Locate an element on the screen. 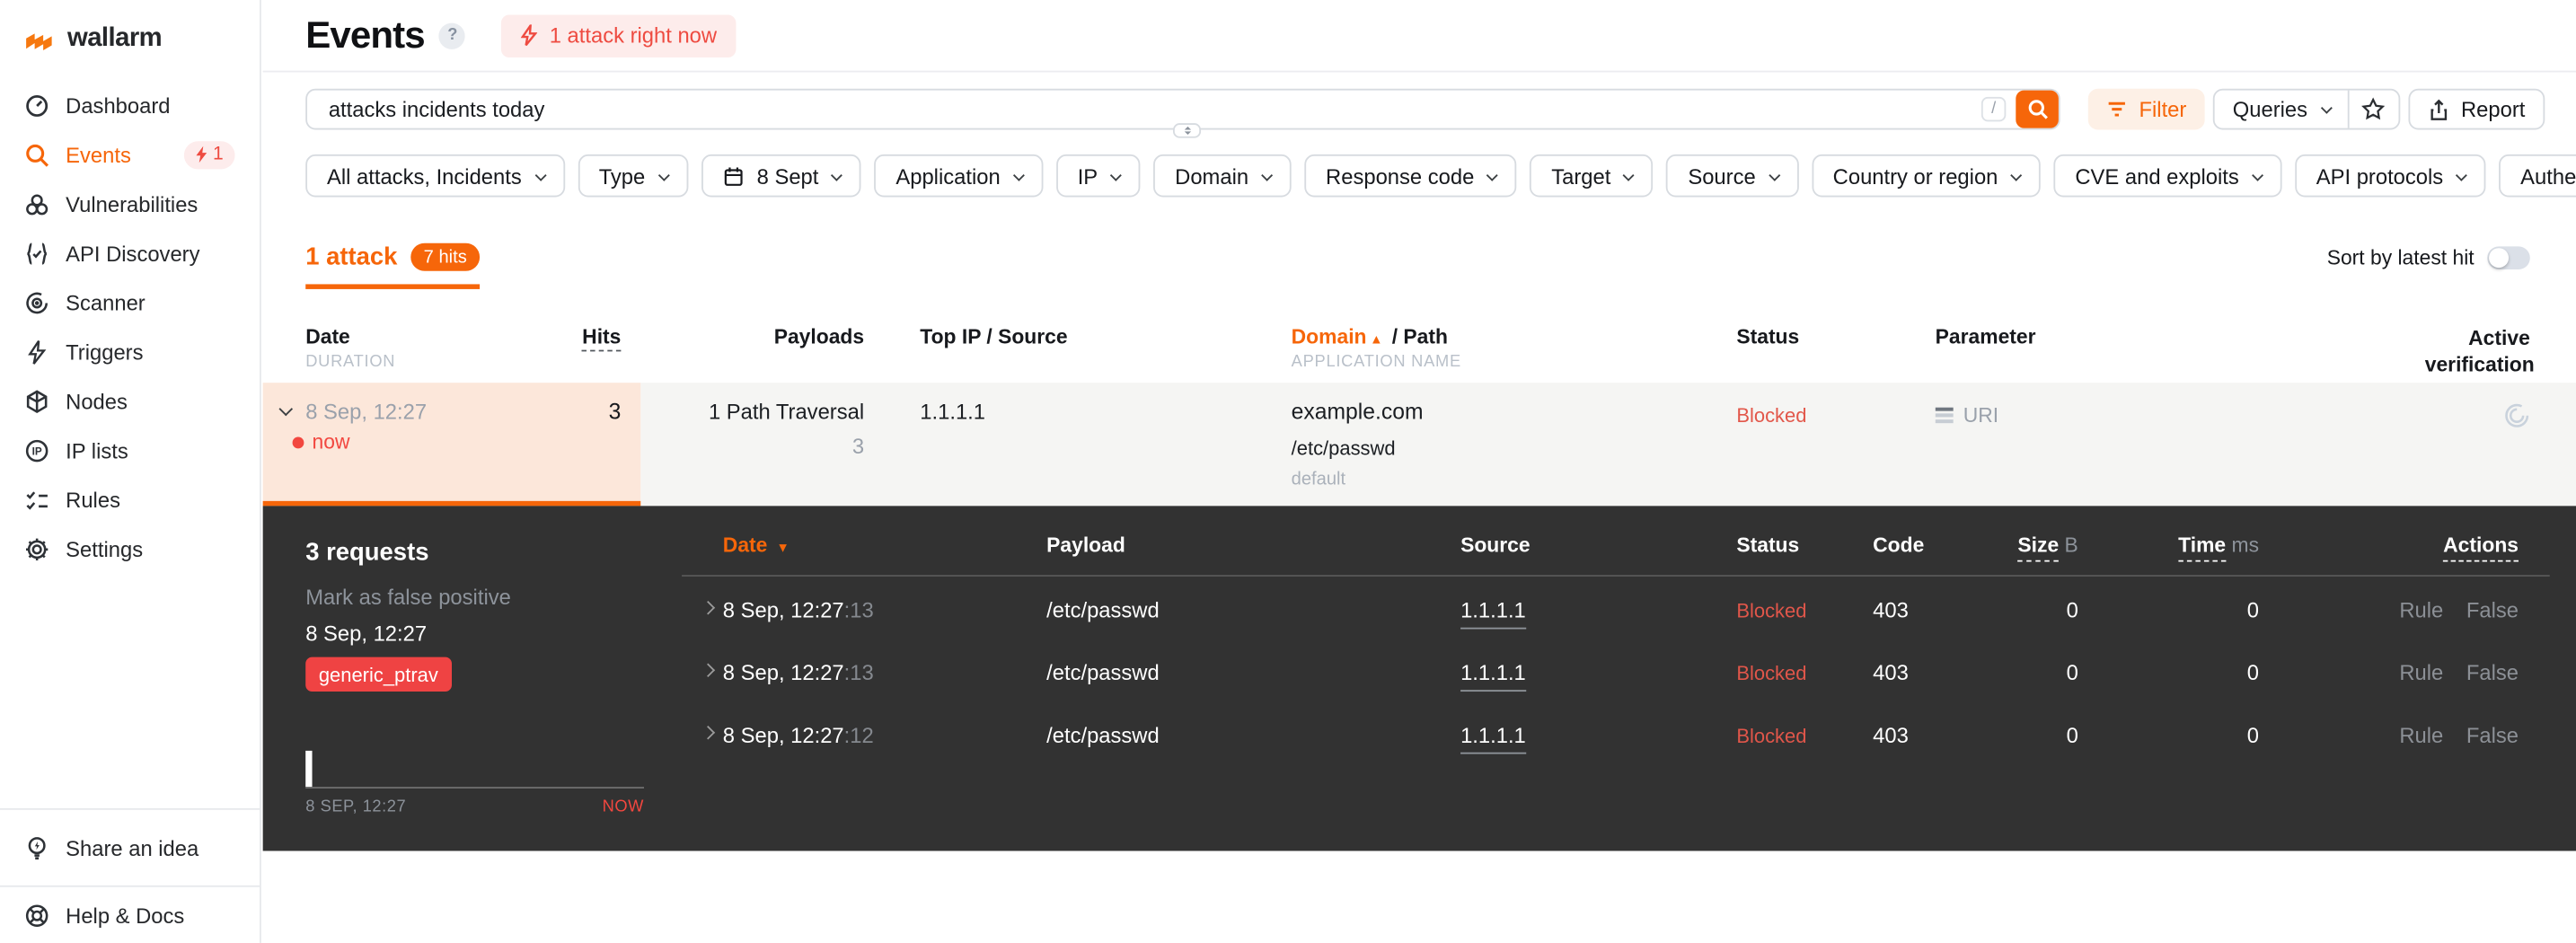 The height and width of the screenshot is (943, 2576). sidebar-footer: Share an idea Help & Docs is located at coordinates (130, 875).